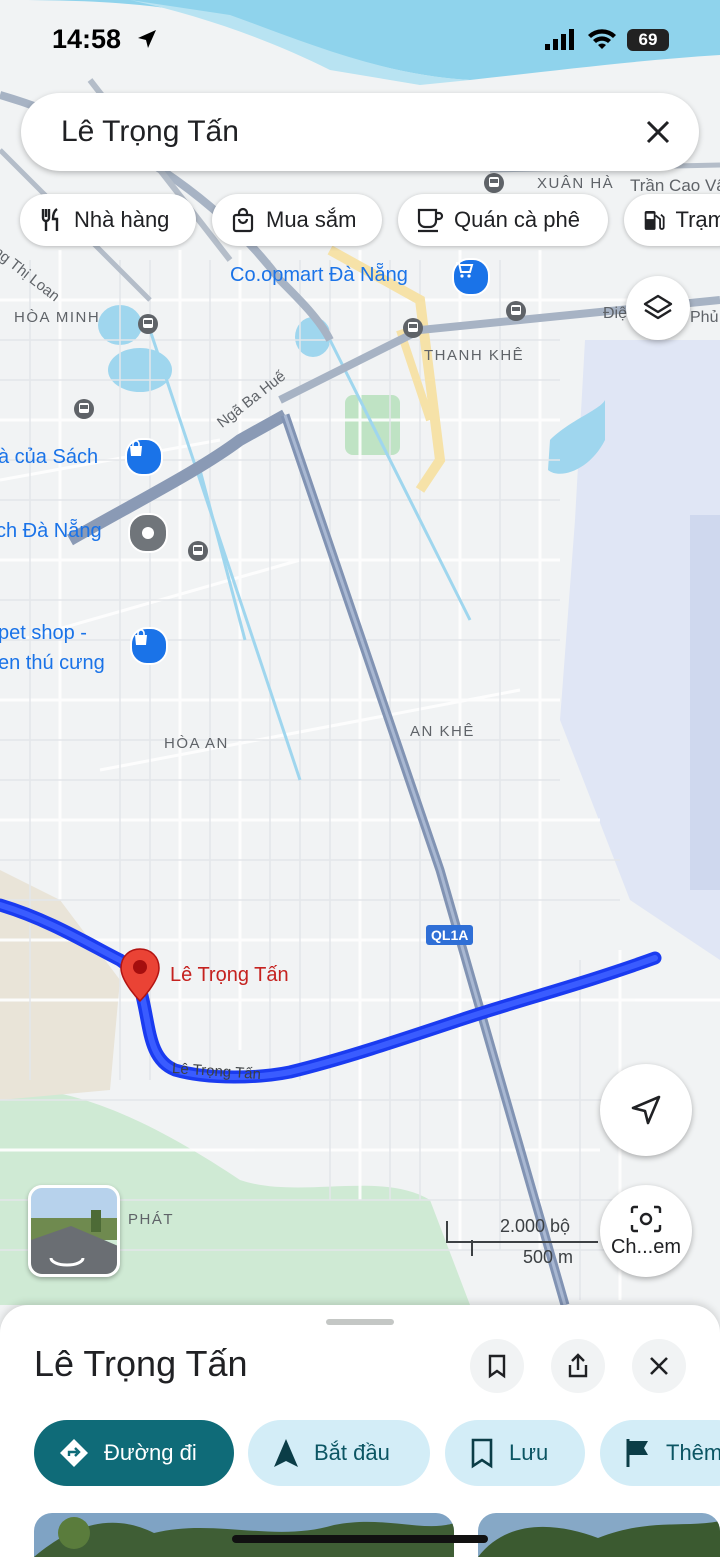 The height and width of the screenshot is (1557, 720). What do you see at coordinates (660, 1453) in the screenshot?
I see `more-action-button: Thêm` at bounding box center [660, 1453].